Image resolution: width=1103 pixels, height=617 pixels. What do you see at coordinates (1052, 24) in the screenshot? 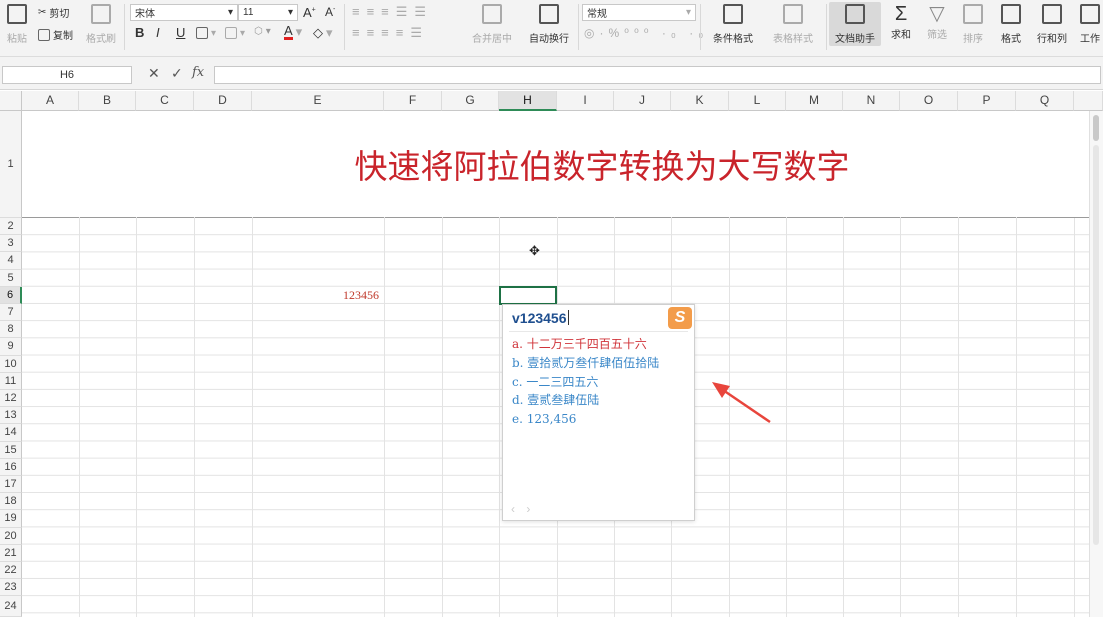
I see `row-col-button: 行和列` at bounding box center [1052, 24].